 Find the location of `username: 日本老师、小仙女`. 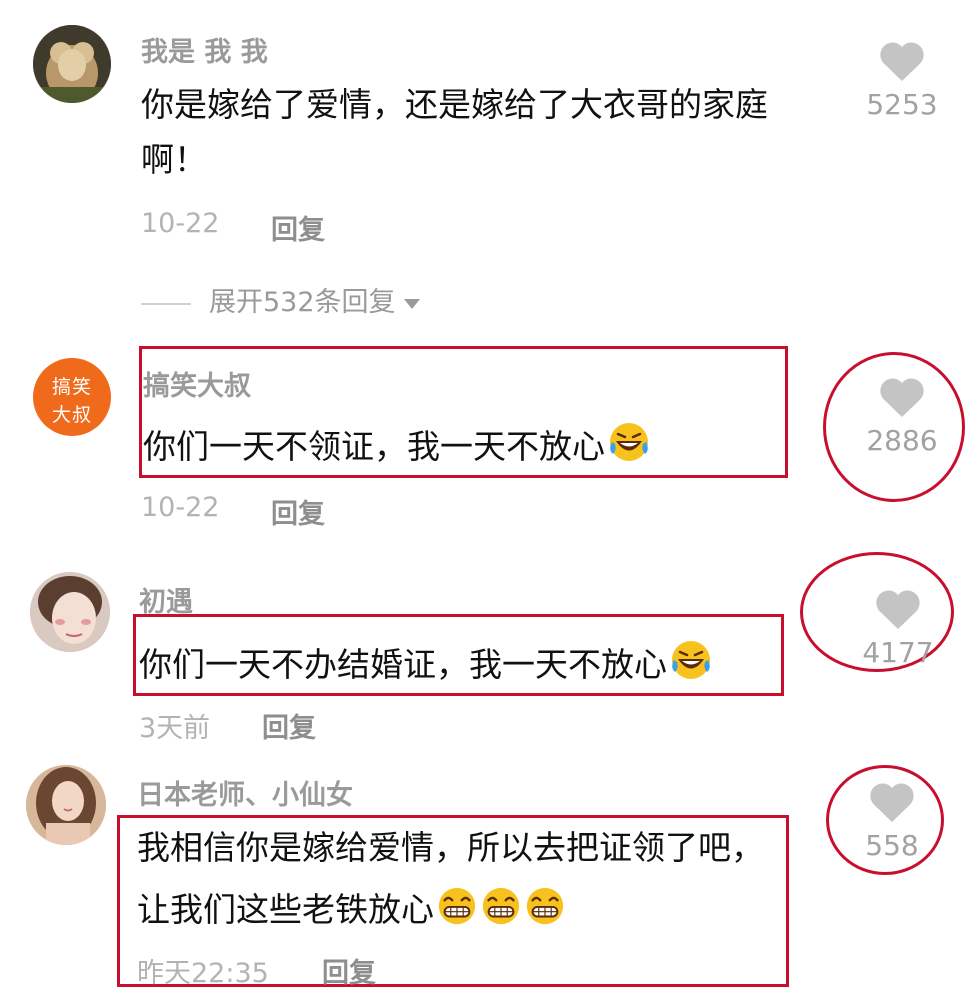

username: 日本老师、小仙女 is located at coordinates (245, 792).